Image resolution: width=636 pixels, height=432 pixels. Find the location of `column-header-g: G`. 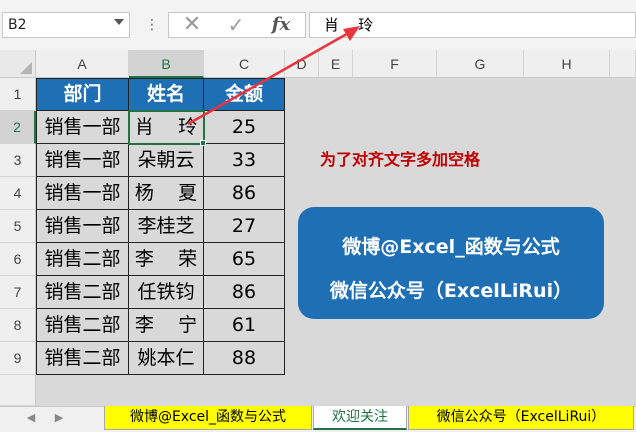

column-header-g: G is located at coordinates (480, 64).